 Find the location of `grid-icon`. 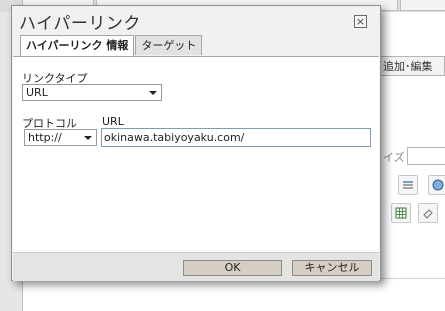

grid-icon is located at coordinates (401, 213).